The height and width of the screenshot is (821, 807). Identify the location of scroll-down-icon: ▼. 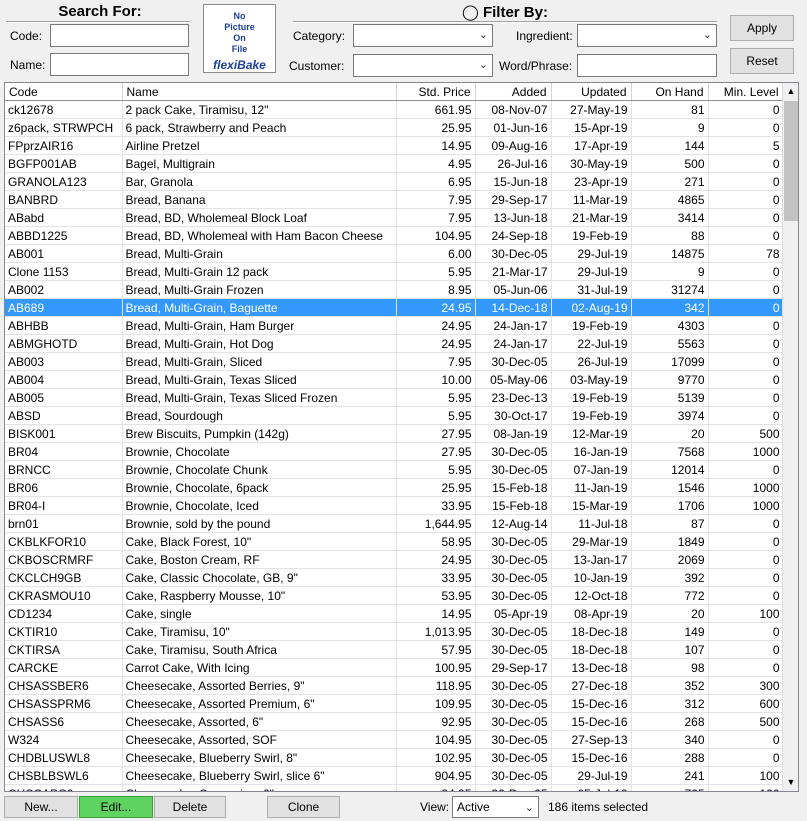
(790, 782).